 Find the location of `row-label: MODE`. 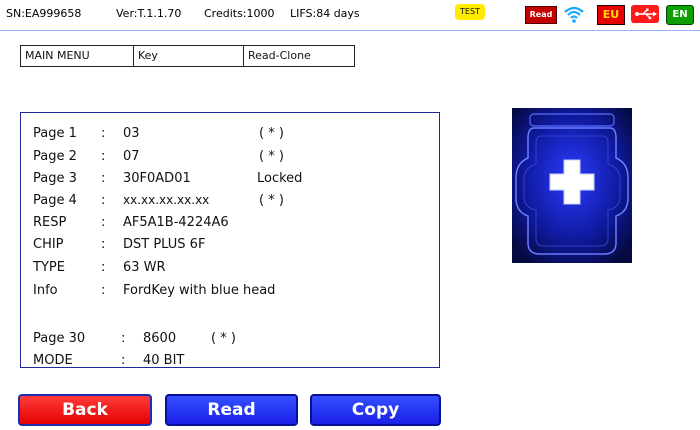

row-label: MODE is located at coordinates (53, 360).